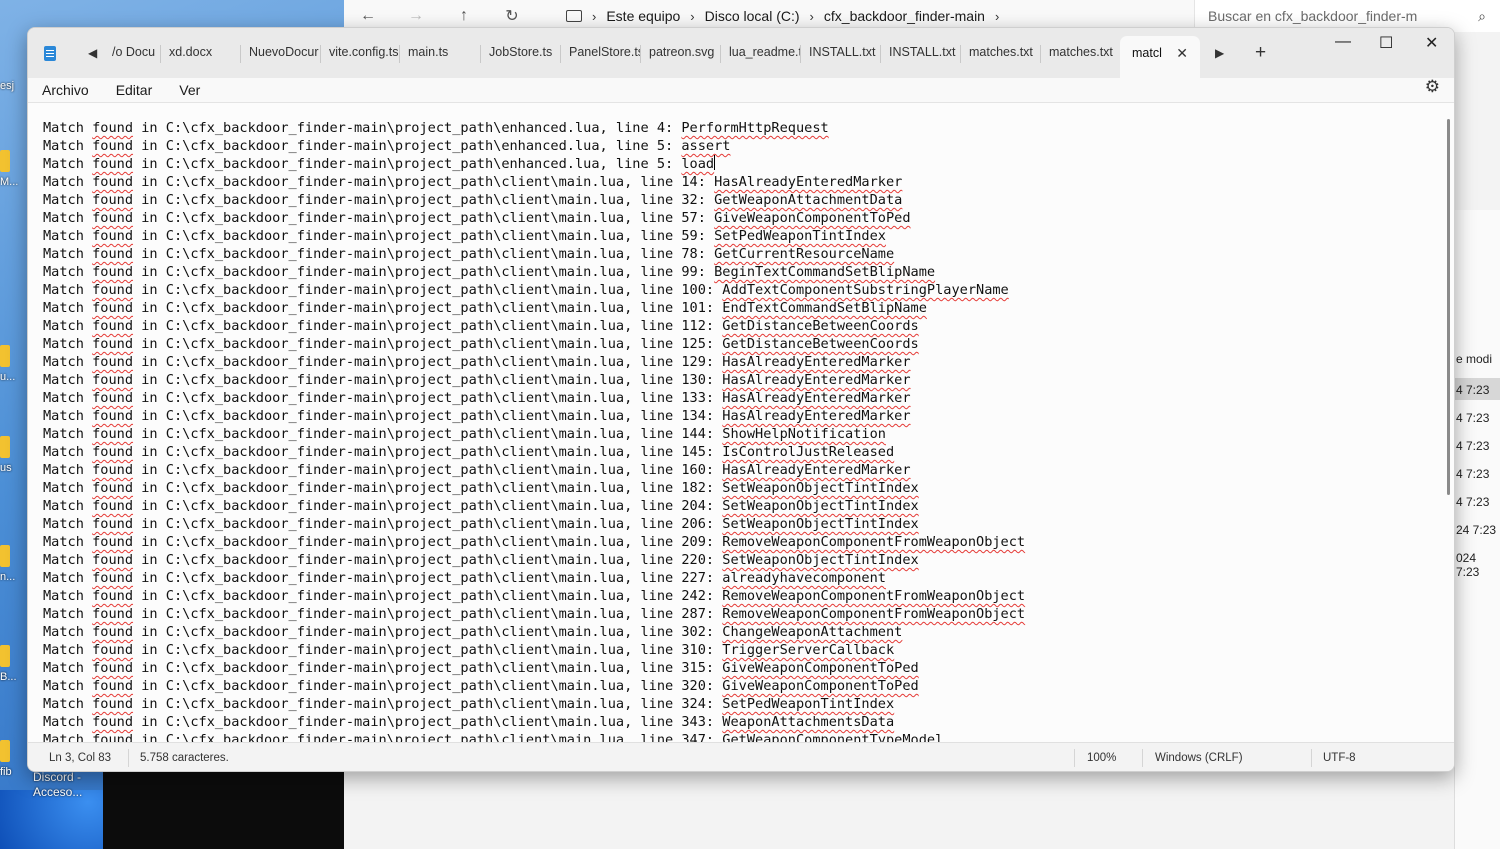  Describe the element at coordinates (364, 52) in the screenshot. I see `tab-label: vite.config.ts` at that location.